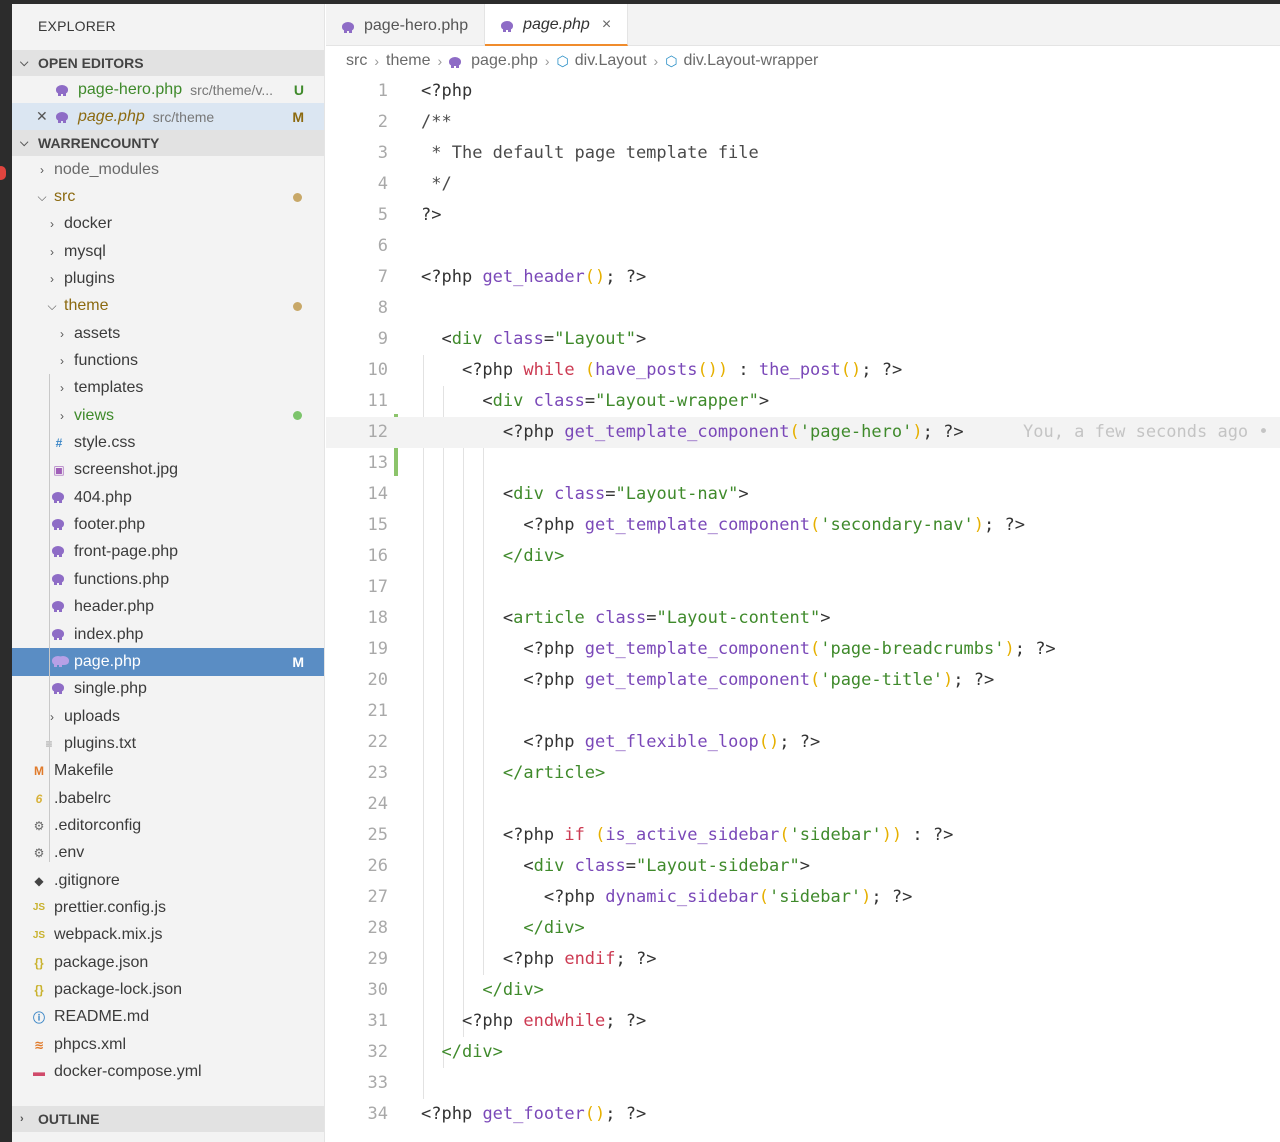 This screenshot has width=1280, height=1142. What do you see at coordinates (168, 962) in the screenshot?
I see `tree-item: {} package.json` at bounding box center [168, 962].